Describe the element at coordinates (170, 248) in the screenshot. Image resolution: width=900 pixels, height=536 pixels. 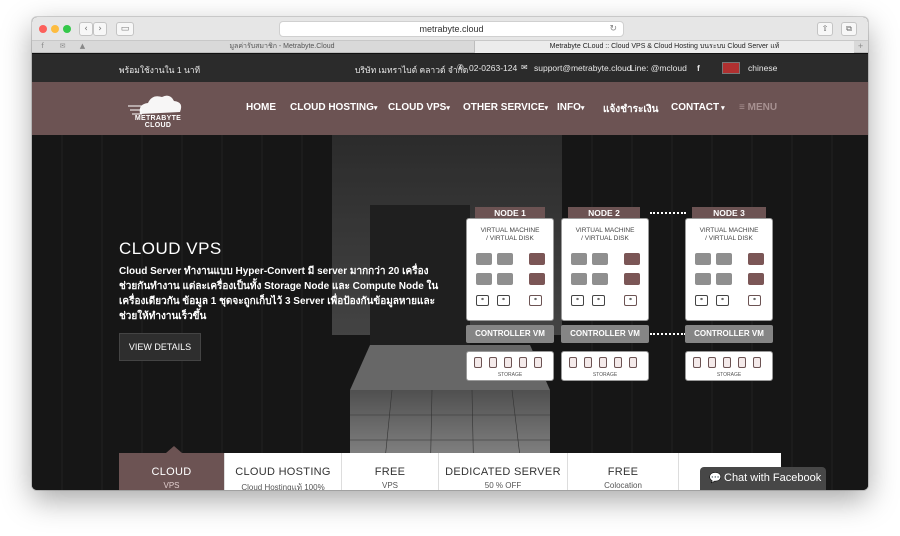
I see `hero-title: CLOUD VPS` at that location.